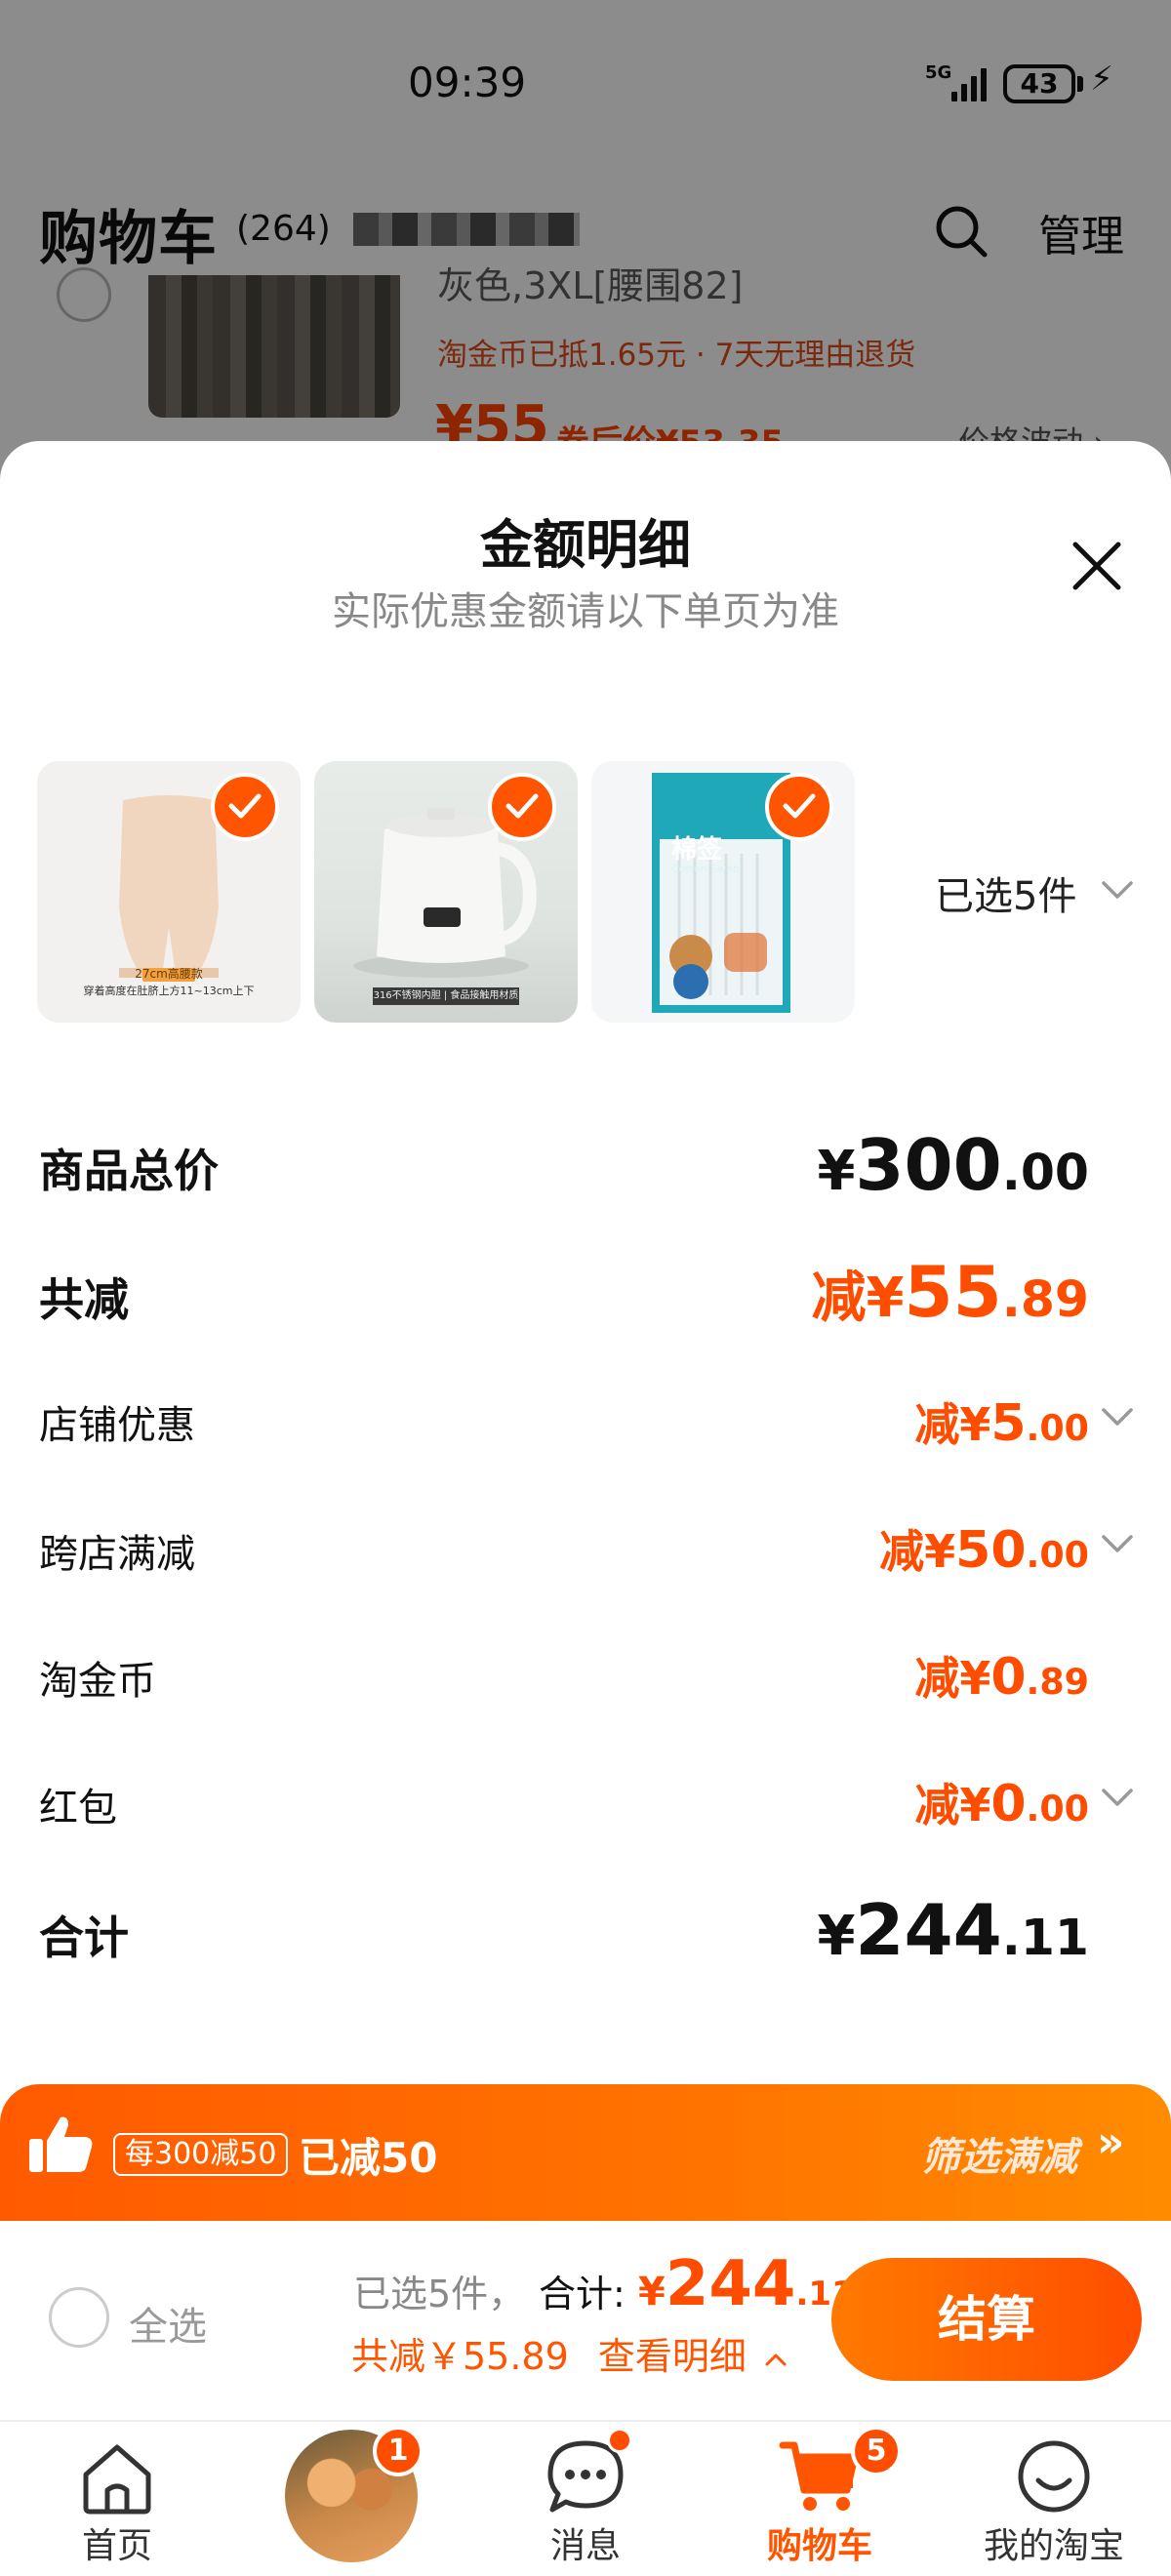 The height and width of the screenshot is (2576, 1171). Describe the element at coordinates (84, 1938) in the screenshot. I see `row-label-total: 合计` at that location.